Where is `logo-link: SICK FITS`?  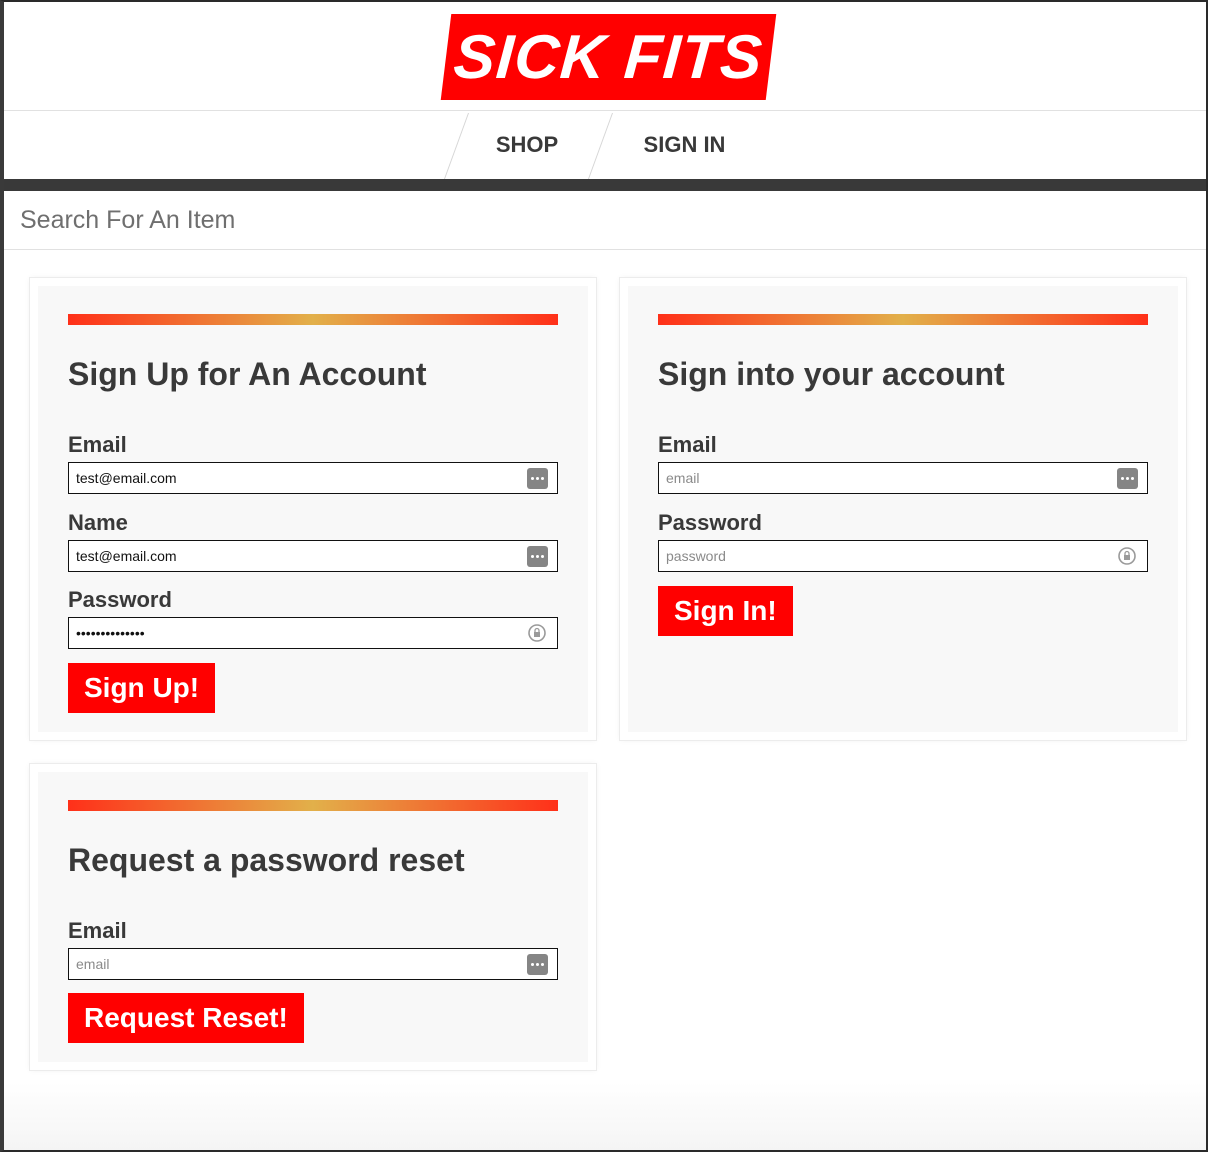 logo-link: SICK FITS is located at coordinates (608, 57).